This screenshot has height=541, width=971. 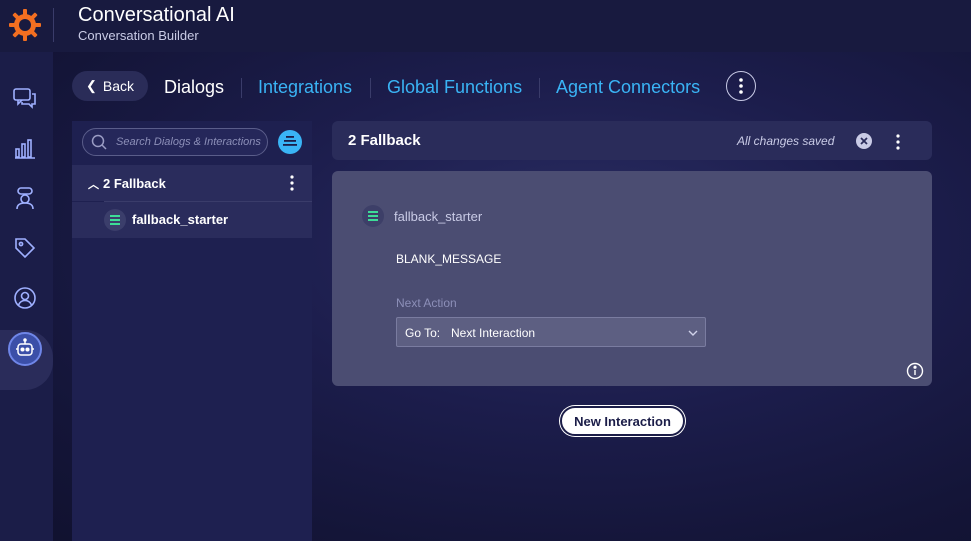 I want to click on interaction-item-label: fallback_starter, so click(x=180, y=219).